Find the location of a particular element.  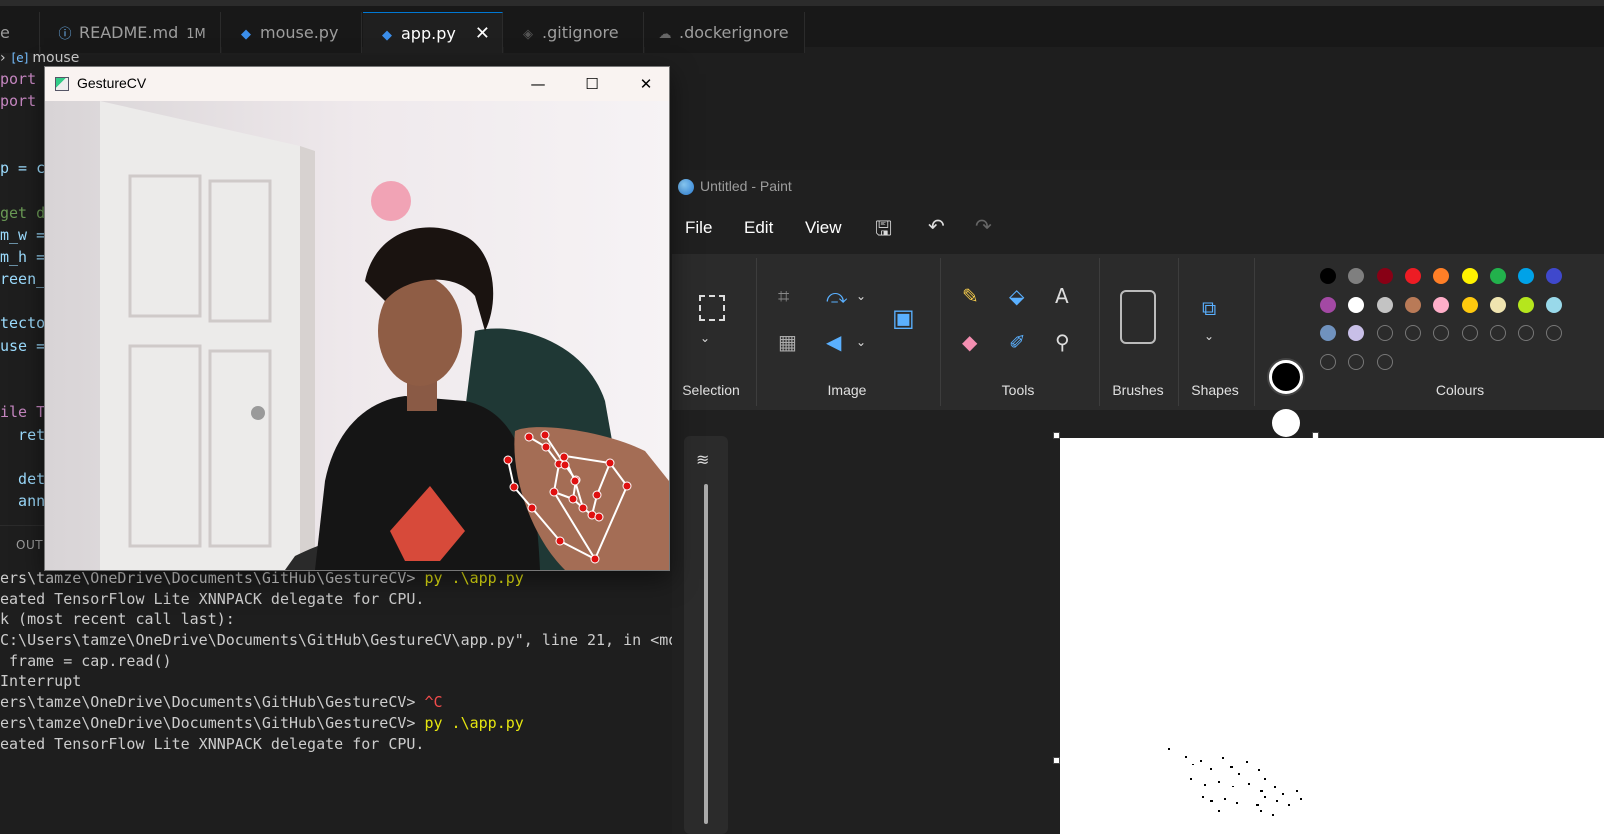

image-creator-icon: ▣ is located at coordinates (903, 318).